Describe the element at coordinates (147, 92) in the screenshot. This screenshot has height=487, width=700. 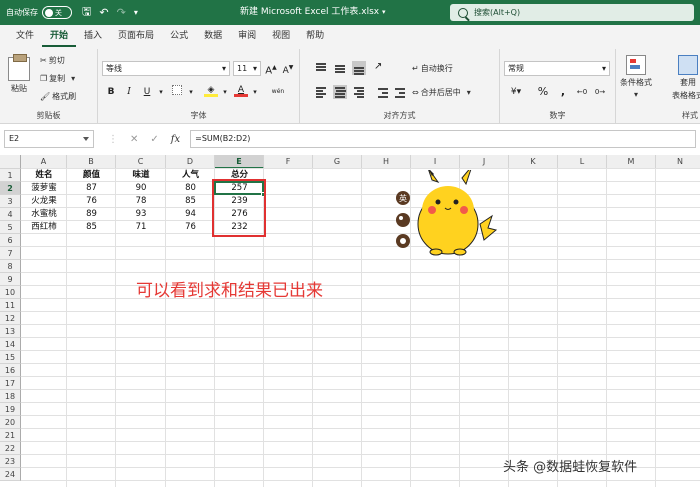
I see `underline-button: U` at that location.